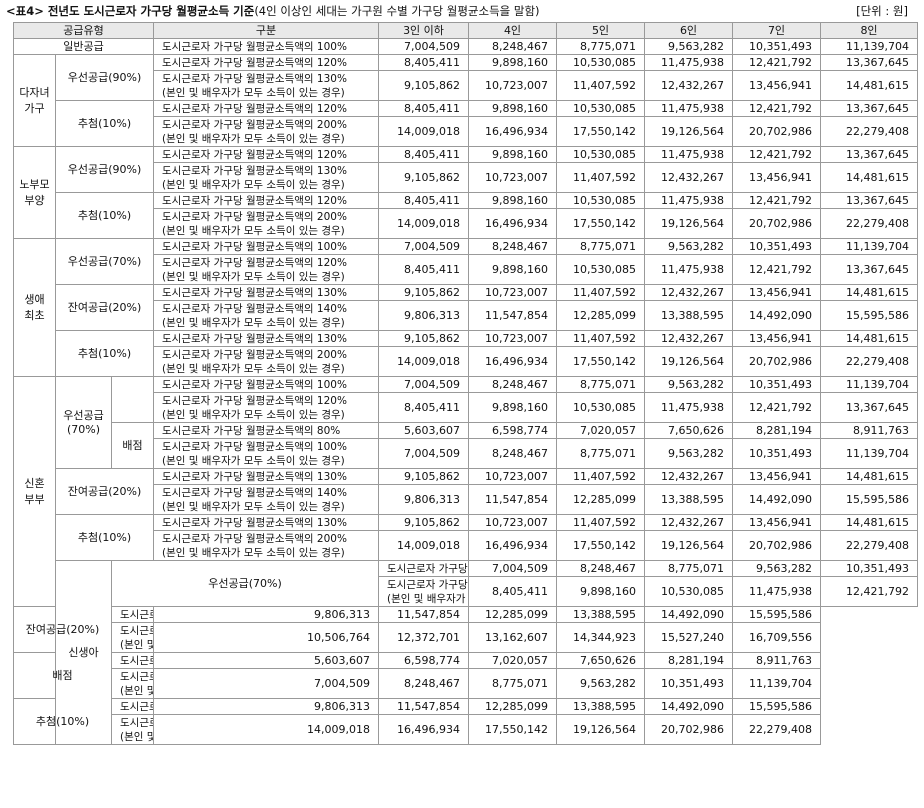 Image resolution: width=924 pixels, height=808 pixels. Describe the element at coordinates (688, 637) in the screenshot. I see `income-value: 15,527,240` at that location.